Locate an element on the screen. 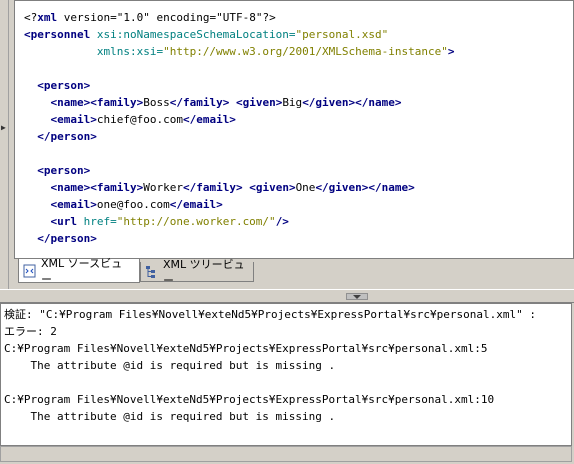 The image size is (574, 464). tab-xml-tree-view: XML ツリービュー is located at coordinates (197, 272).